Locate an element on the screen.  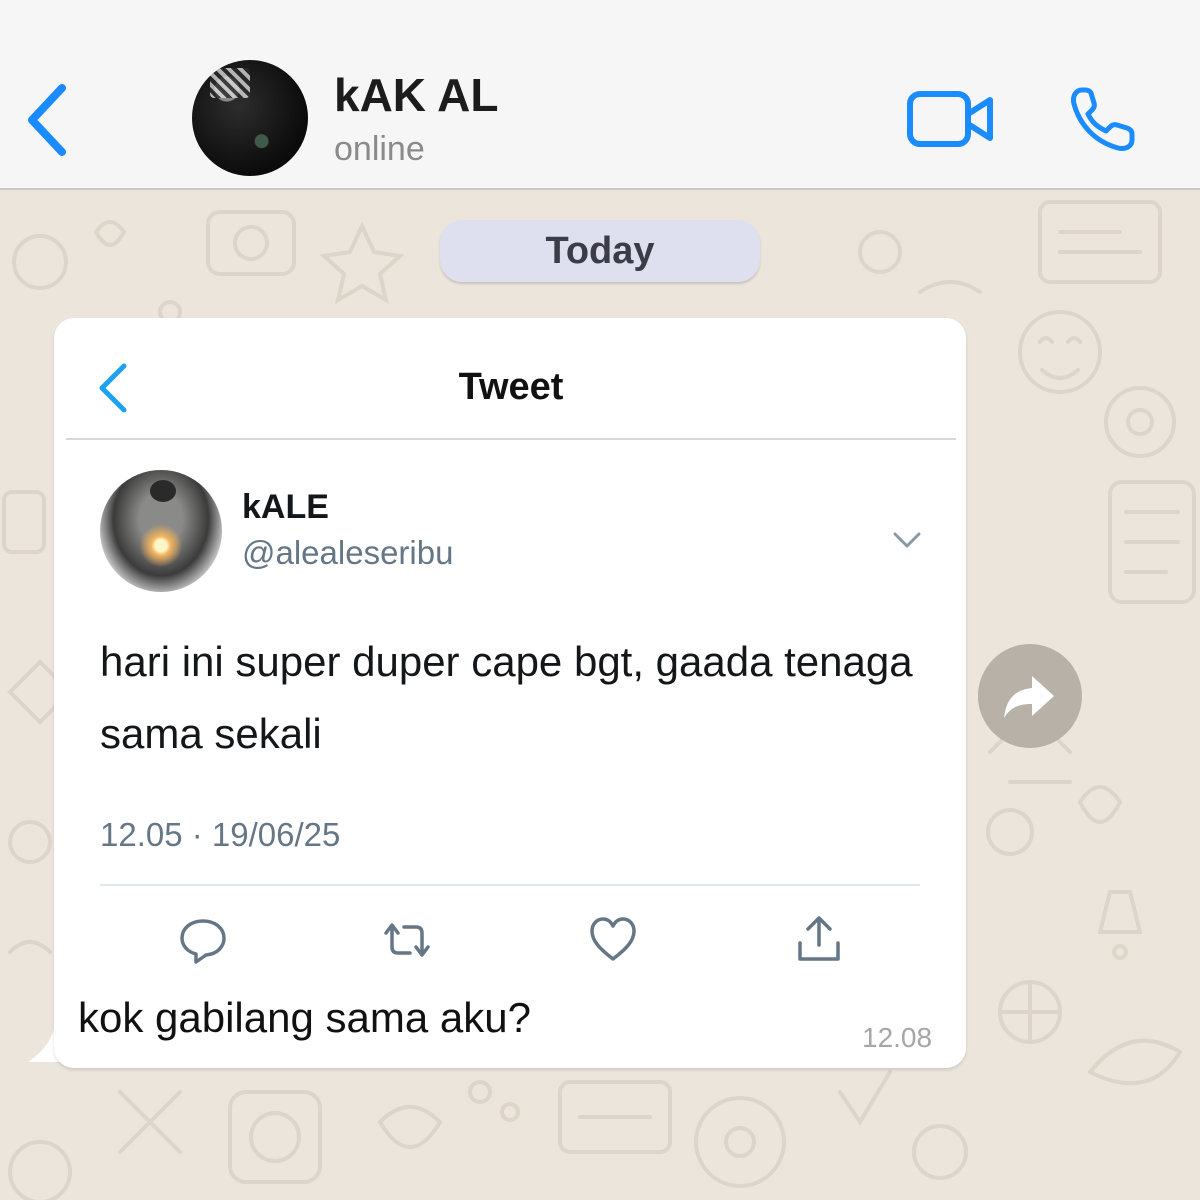
forward-arrow-icon is located at coordinates (1029, 697).